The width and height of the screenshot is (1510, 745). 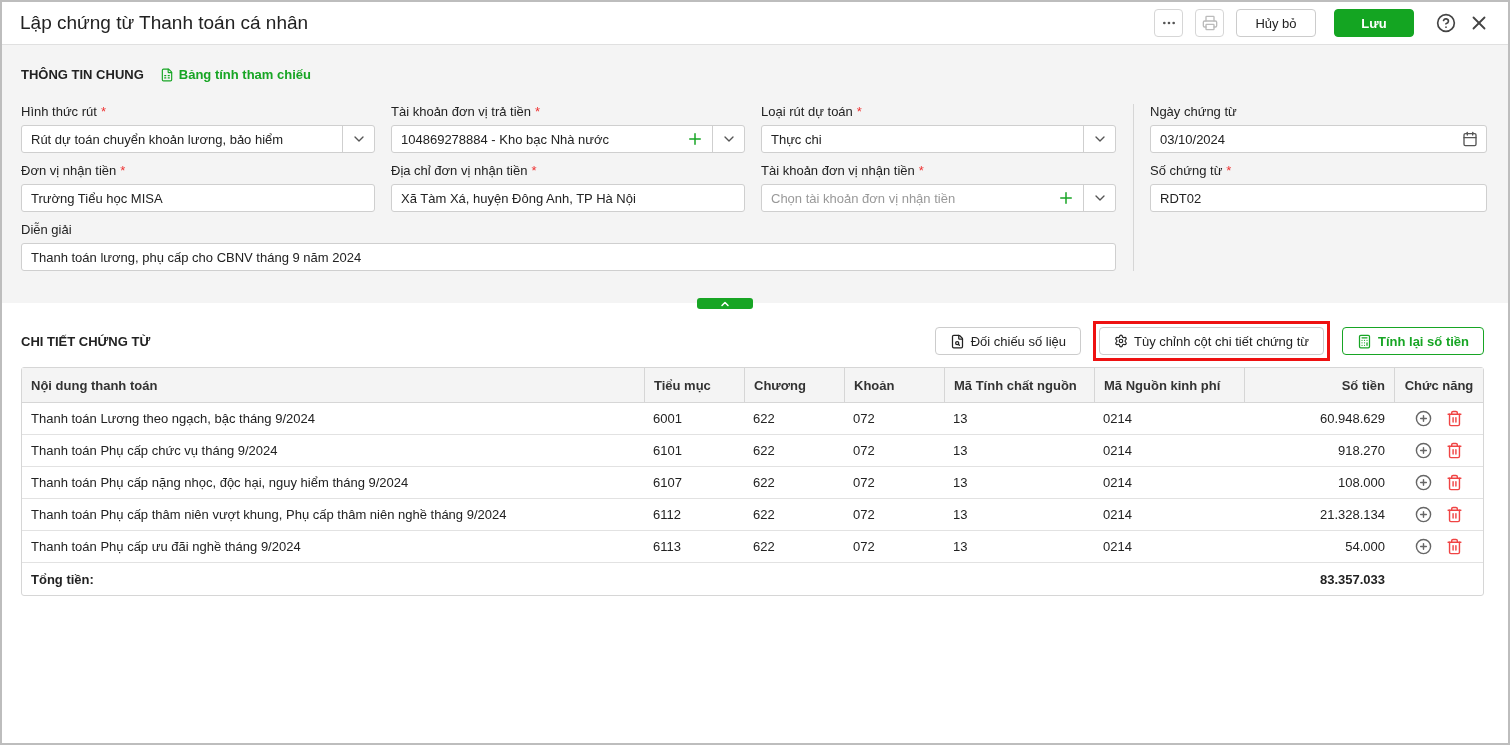 I want to click on column-header: Mã Nguồn kinh phí, so click(x=1169, y=385).